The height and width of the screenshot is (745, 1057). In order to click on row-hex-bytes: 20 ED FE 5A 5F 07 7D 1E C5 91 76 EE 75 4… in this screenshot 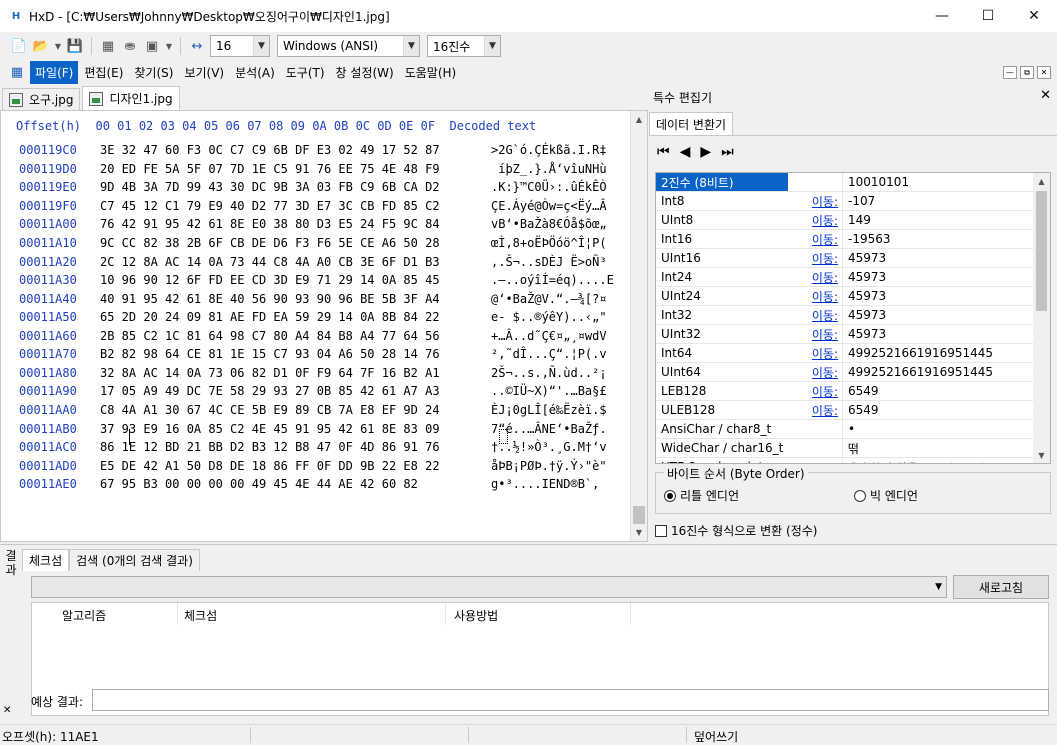, I will do `click(270, 169)`.